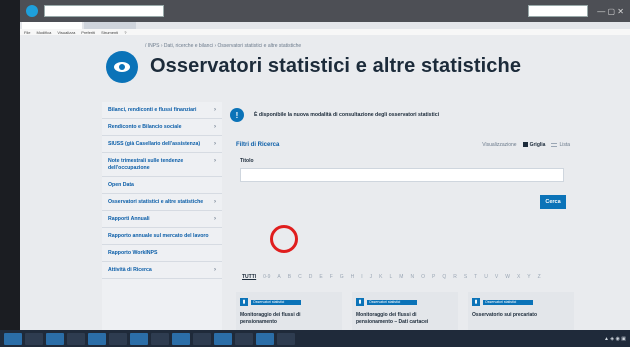  Describe the element at coordinates (289, 277) in the screenshot. I see `alphabet-b: B` at that location.